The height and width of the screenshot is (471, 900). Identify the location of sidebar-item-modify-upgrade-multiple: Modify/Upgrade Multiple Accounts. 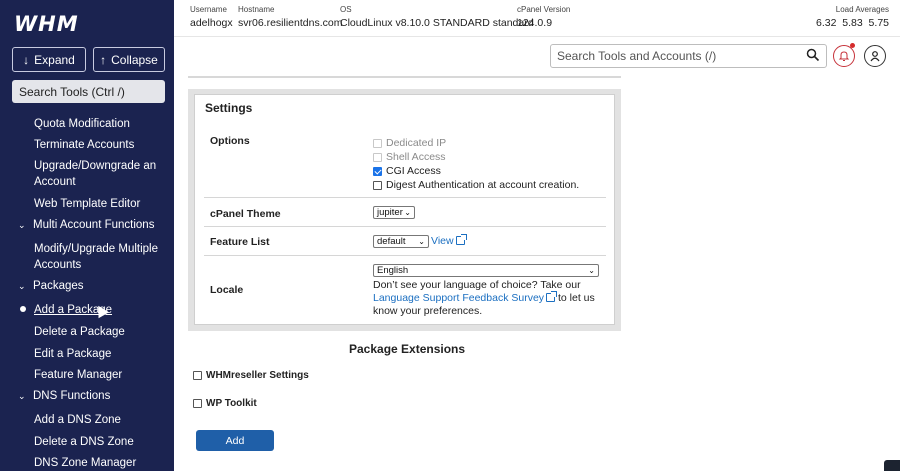
(101, 257).